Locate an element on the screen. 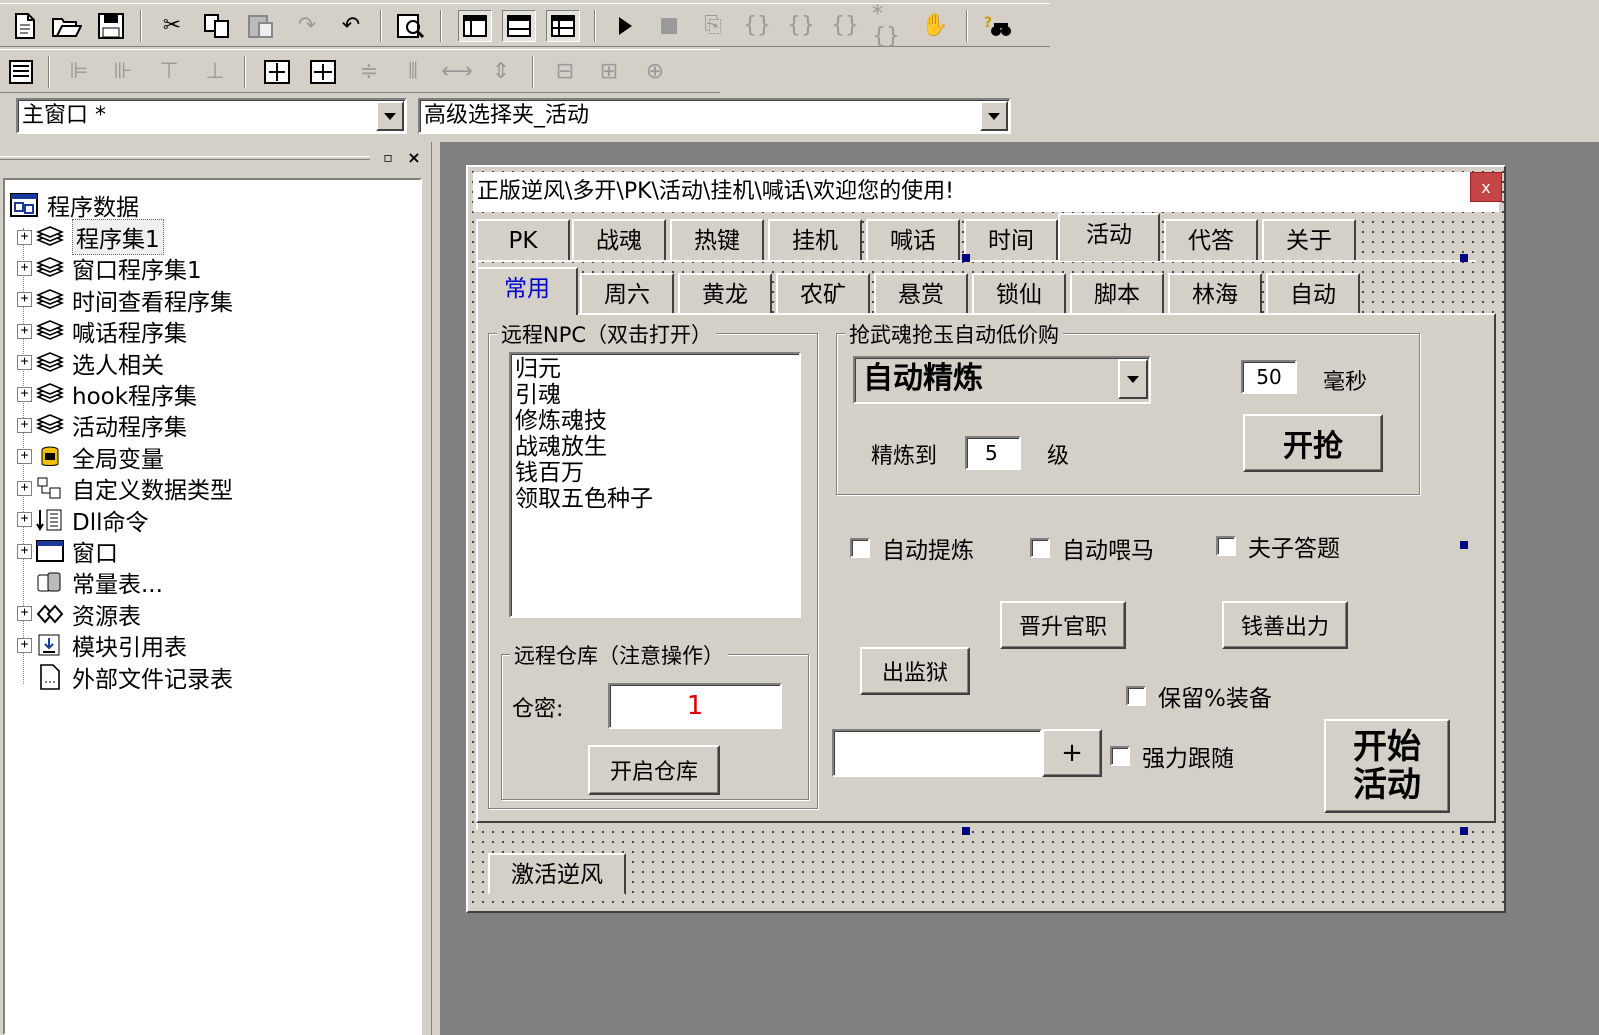  same-height-icon is located at coordinates (323, 72).